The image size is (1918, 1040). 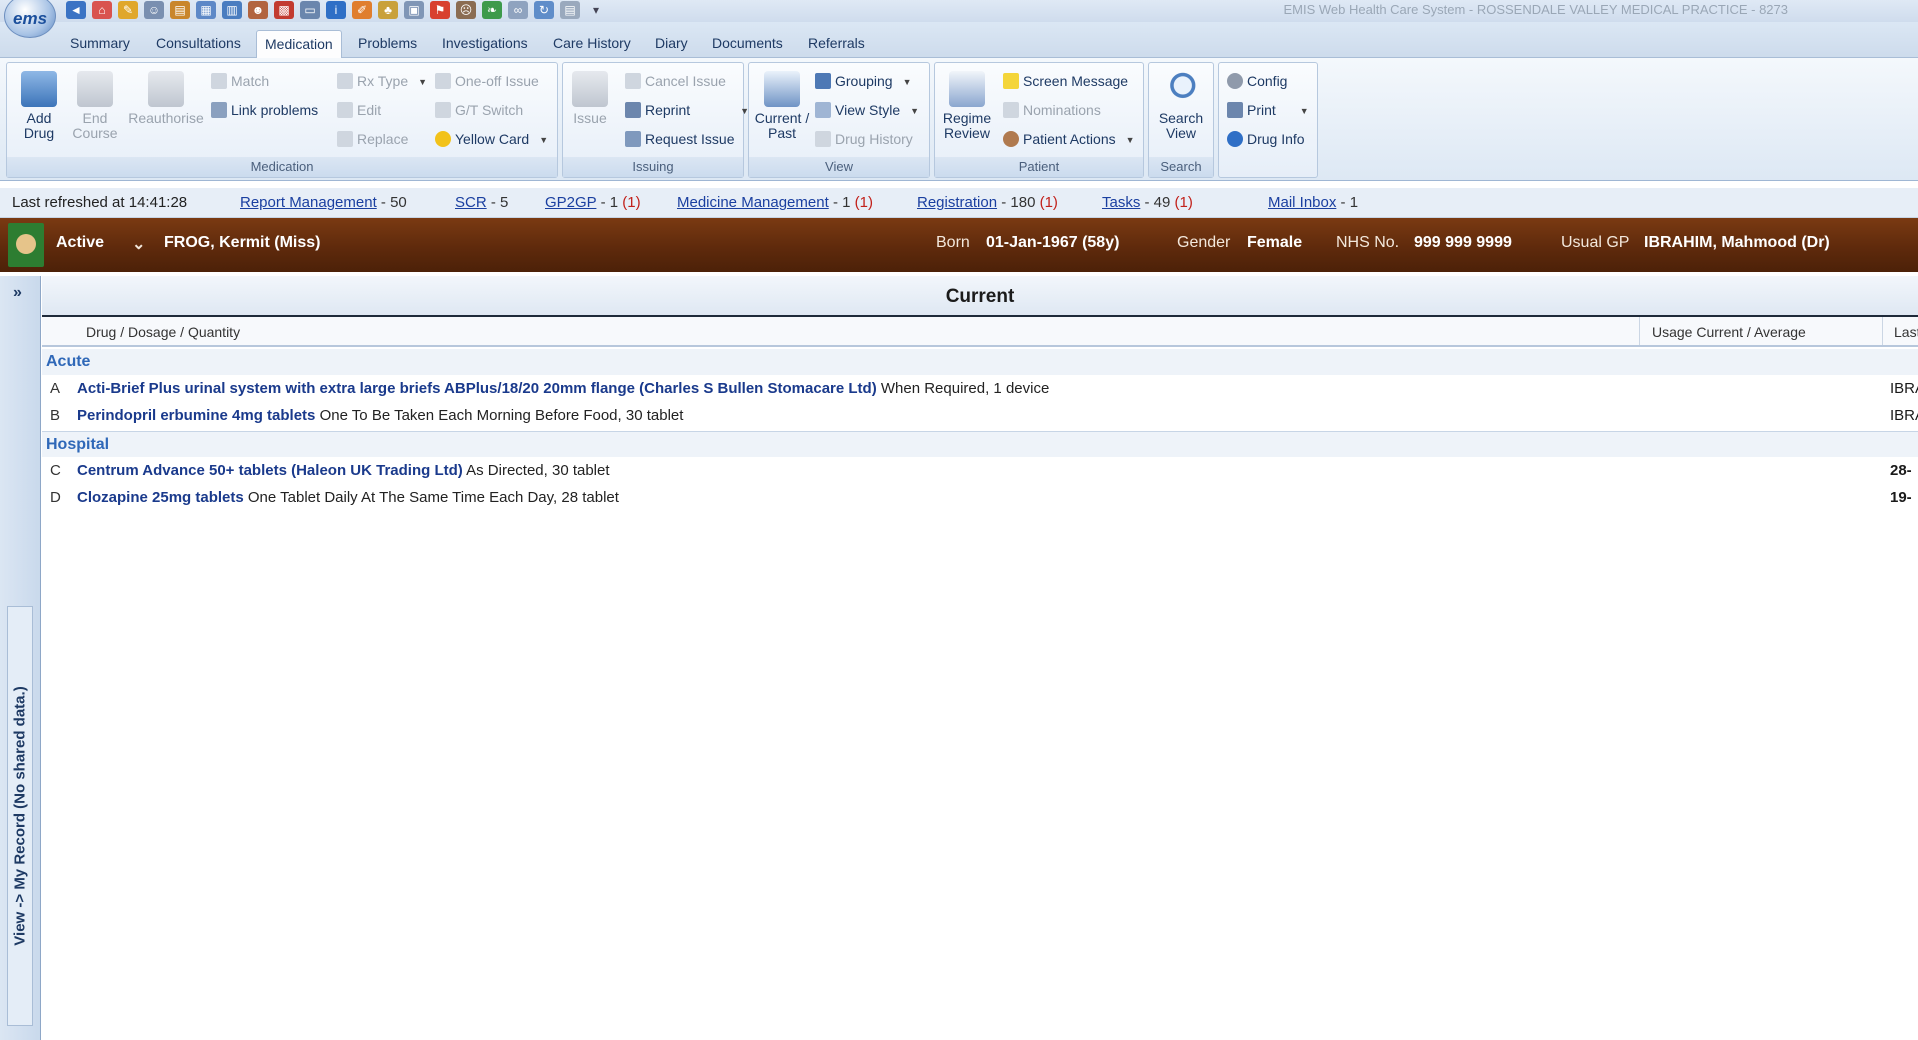 What do you see at coordinates (492, 10) in the screenshot?
I see `leaf-icon: ❧` at bounding box center [492, 10].